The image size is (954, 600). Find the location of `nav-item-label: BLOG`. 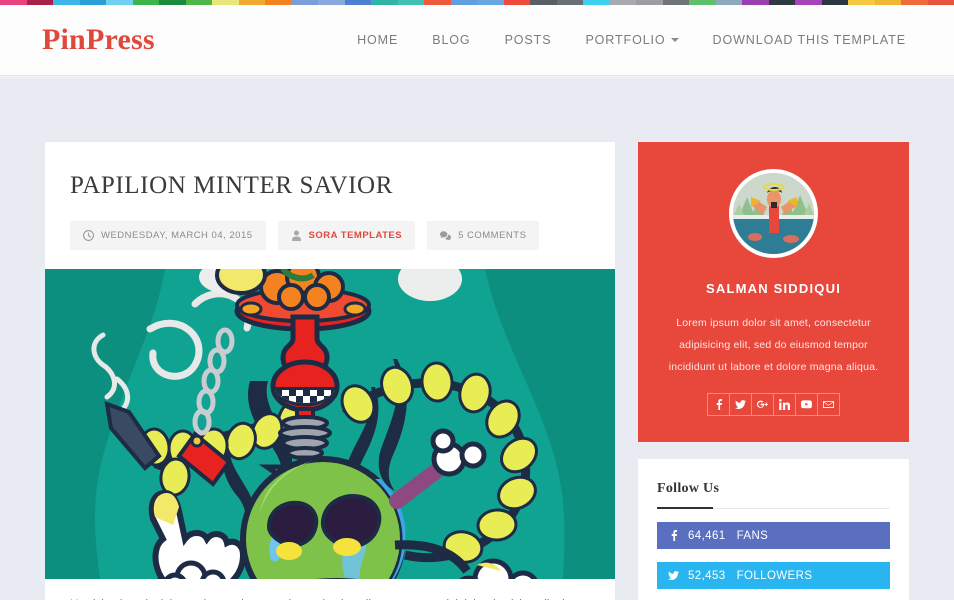

nav-item-label: BLOG is located at coordinates (451, 40).